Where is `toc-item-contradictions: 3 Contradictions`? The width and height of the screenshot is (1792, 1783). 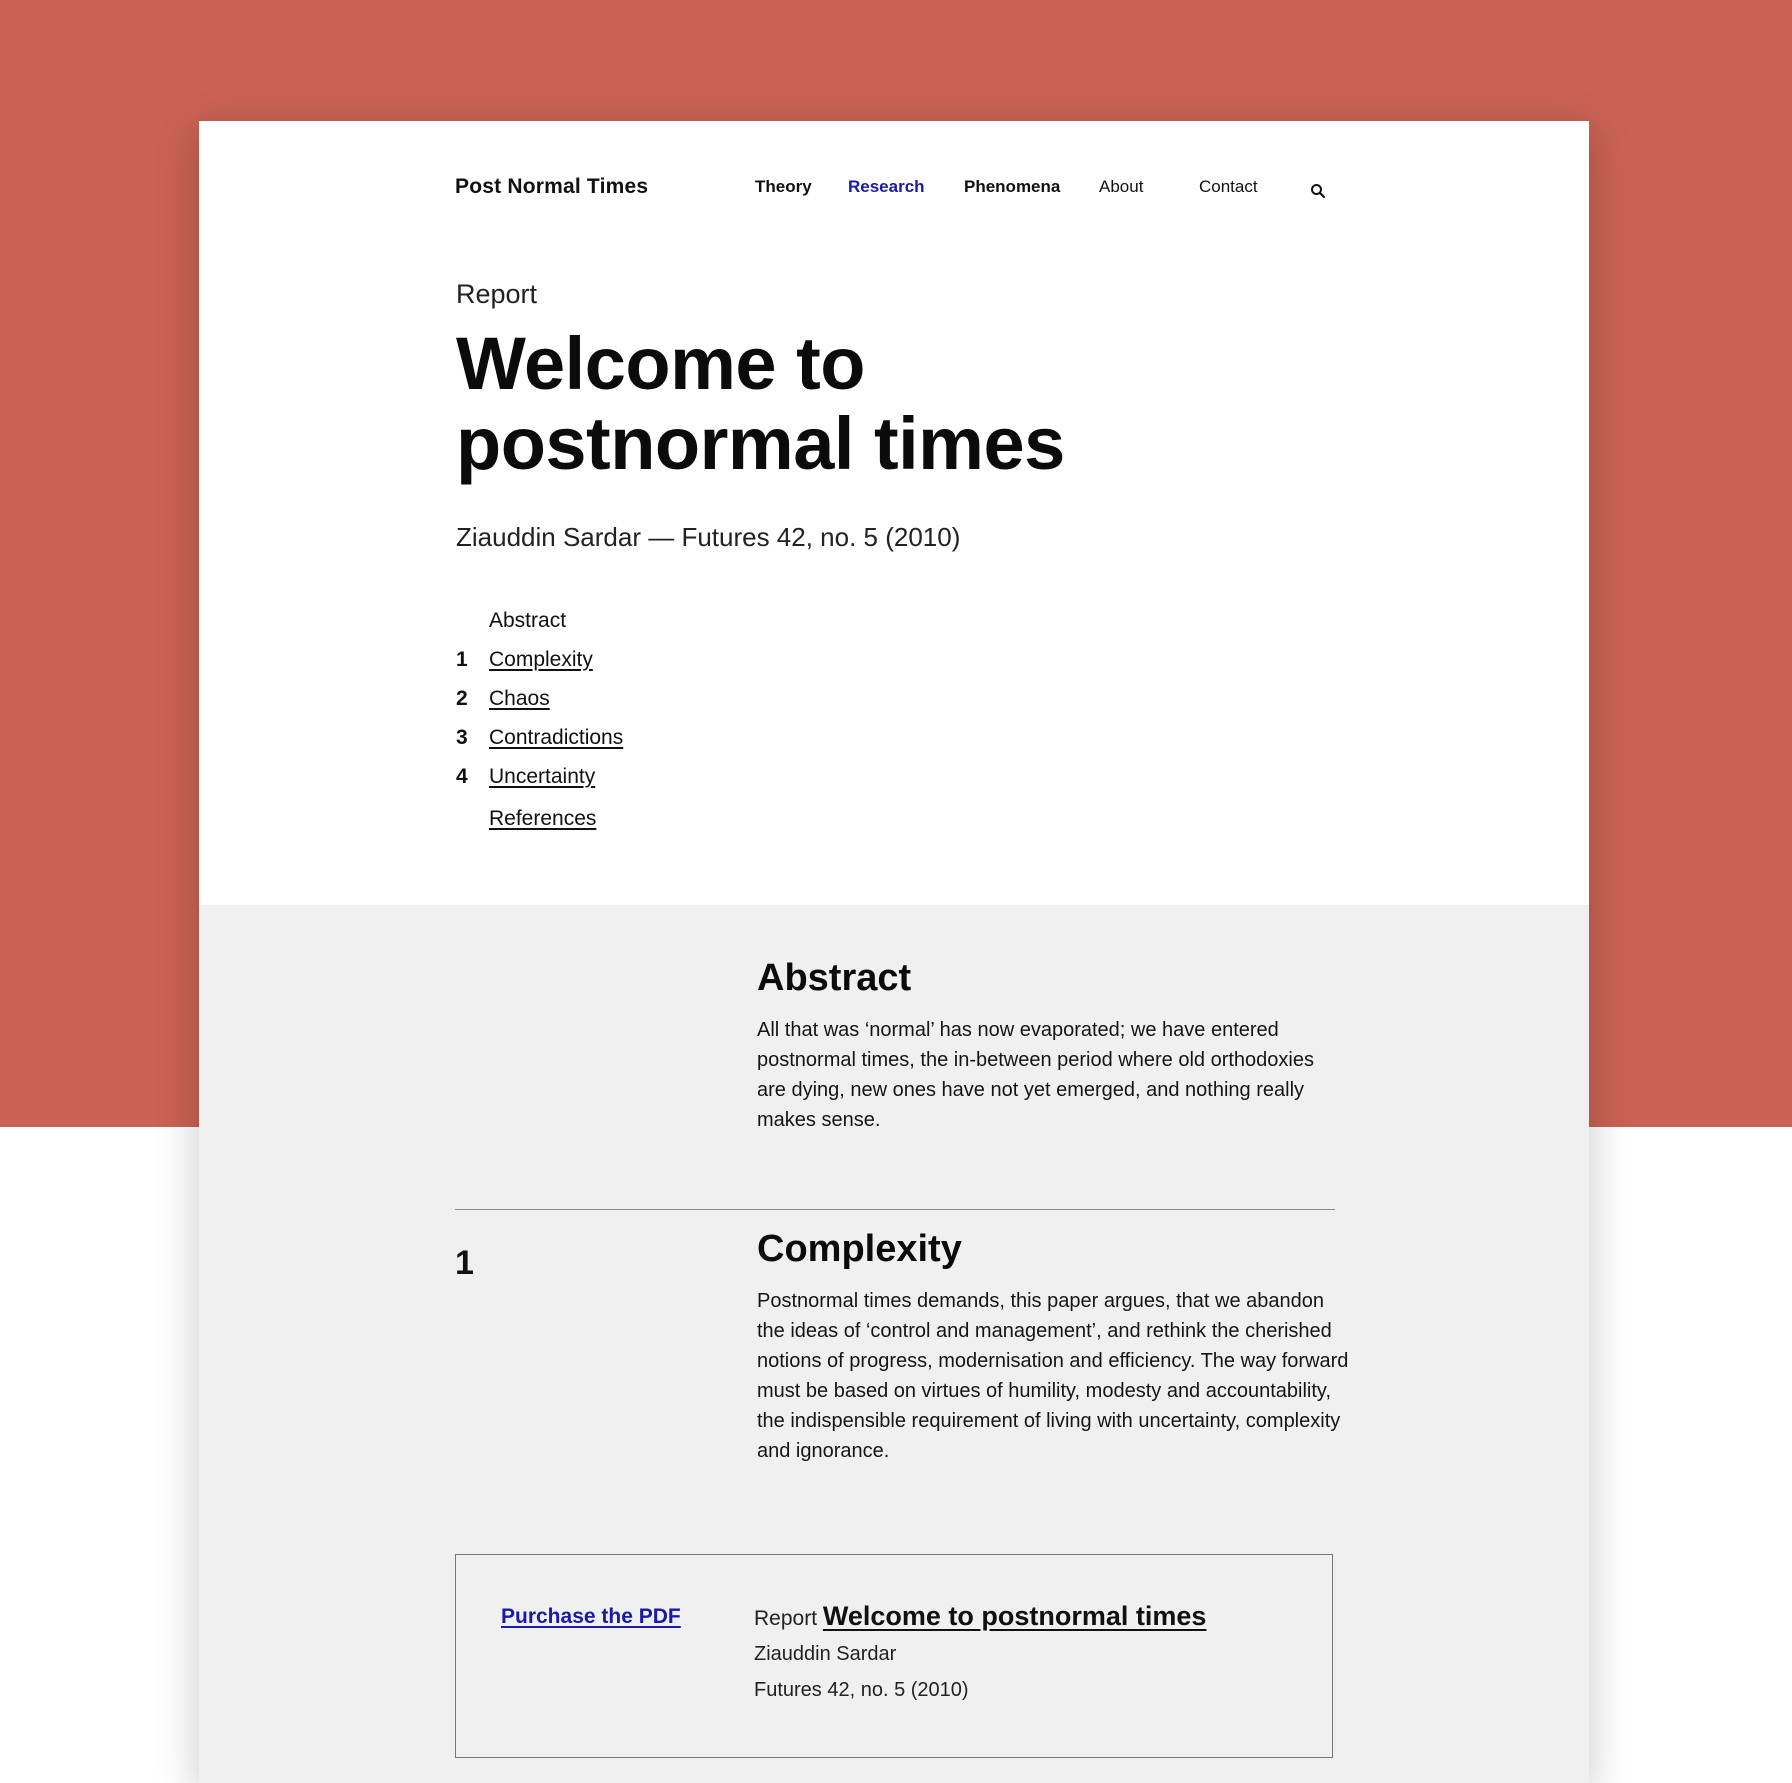
toc-item-contradictions: 3 Contradictions is located at coordinates (656, 737).